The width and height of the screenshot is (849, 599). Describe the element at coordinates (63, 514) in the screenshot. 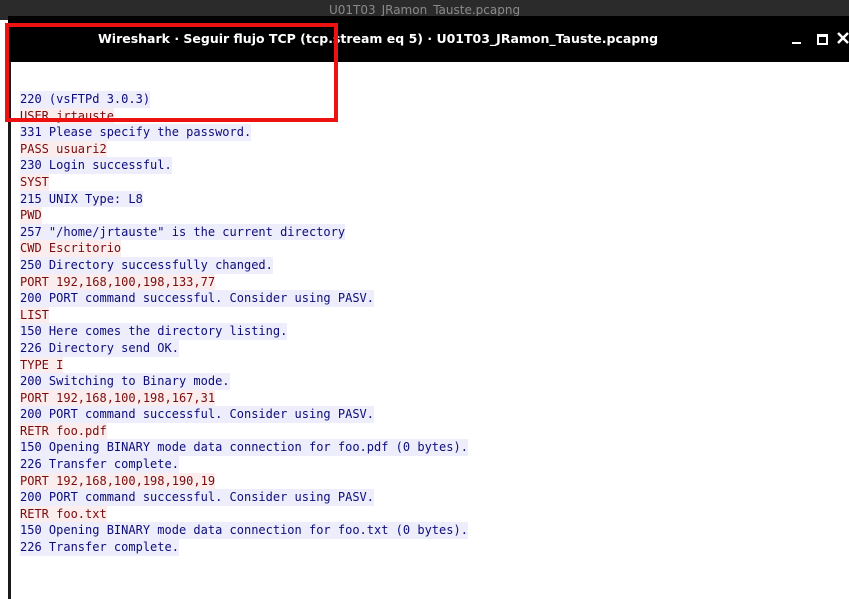

I see `client-stream-line: RETR foo.txt` at that location.